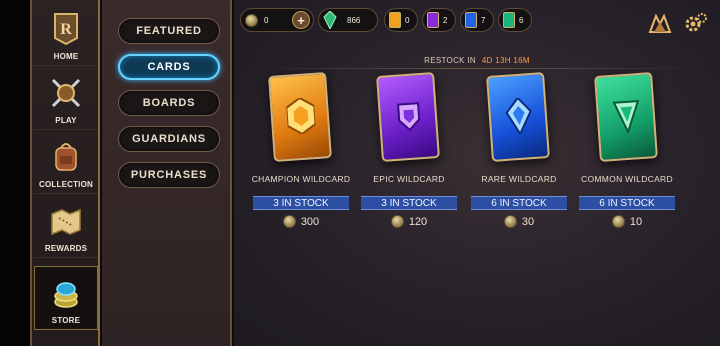  I want to click on epic-wildcard-card, so click(408, 117).